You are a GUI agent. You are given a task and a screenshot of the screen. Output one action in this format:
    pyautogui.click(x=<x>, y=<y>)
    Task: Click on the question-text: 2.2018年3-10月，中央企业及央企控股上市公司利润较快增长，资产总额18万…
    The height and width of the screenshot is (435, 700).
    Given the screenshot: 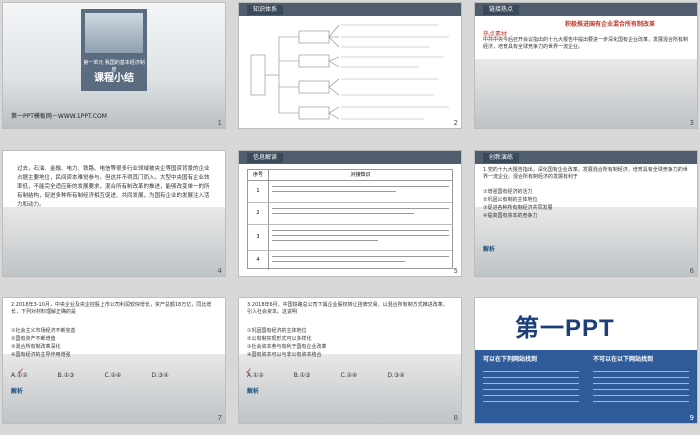 What is the action you would take?
    pyautogui.click(x=111, y=308)
    